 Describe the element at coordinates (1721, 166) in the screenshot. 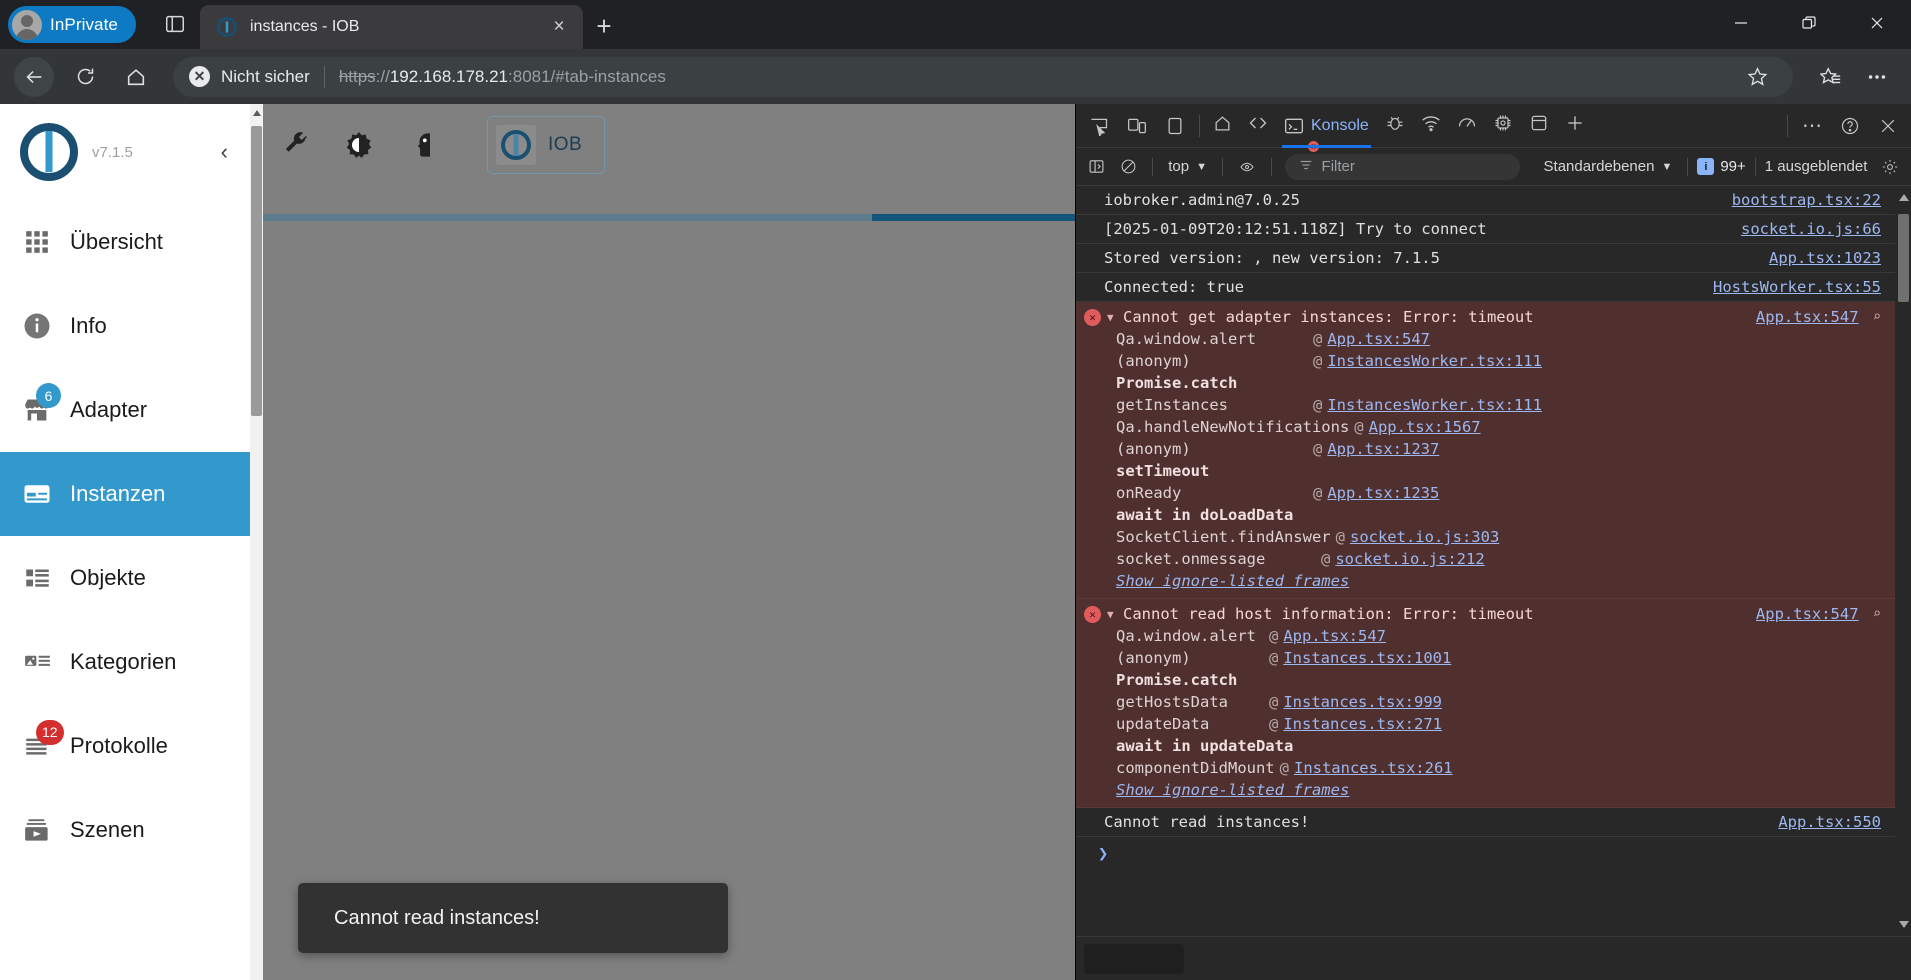

I see `issues-badge: i 99+` at that location.